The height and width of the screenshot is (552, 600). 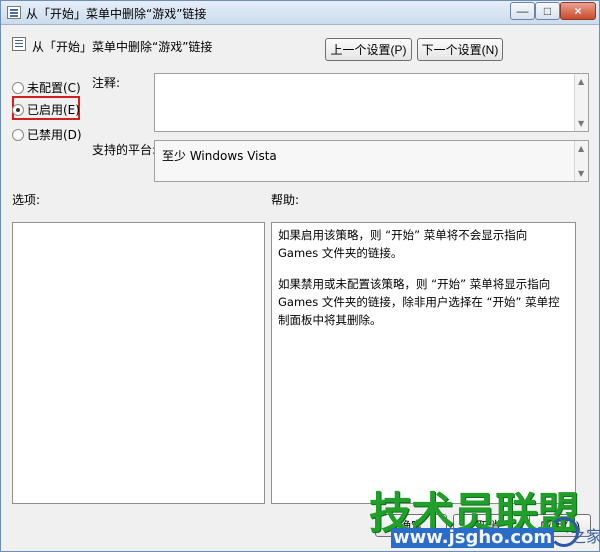 I want to click on setting-title: 从「开始」菜单中删除“游戏”链接, so click(x=122, y=47).